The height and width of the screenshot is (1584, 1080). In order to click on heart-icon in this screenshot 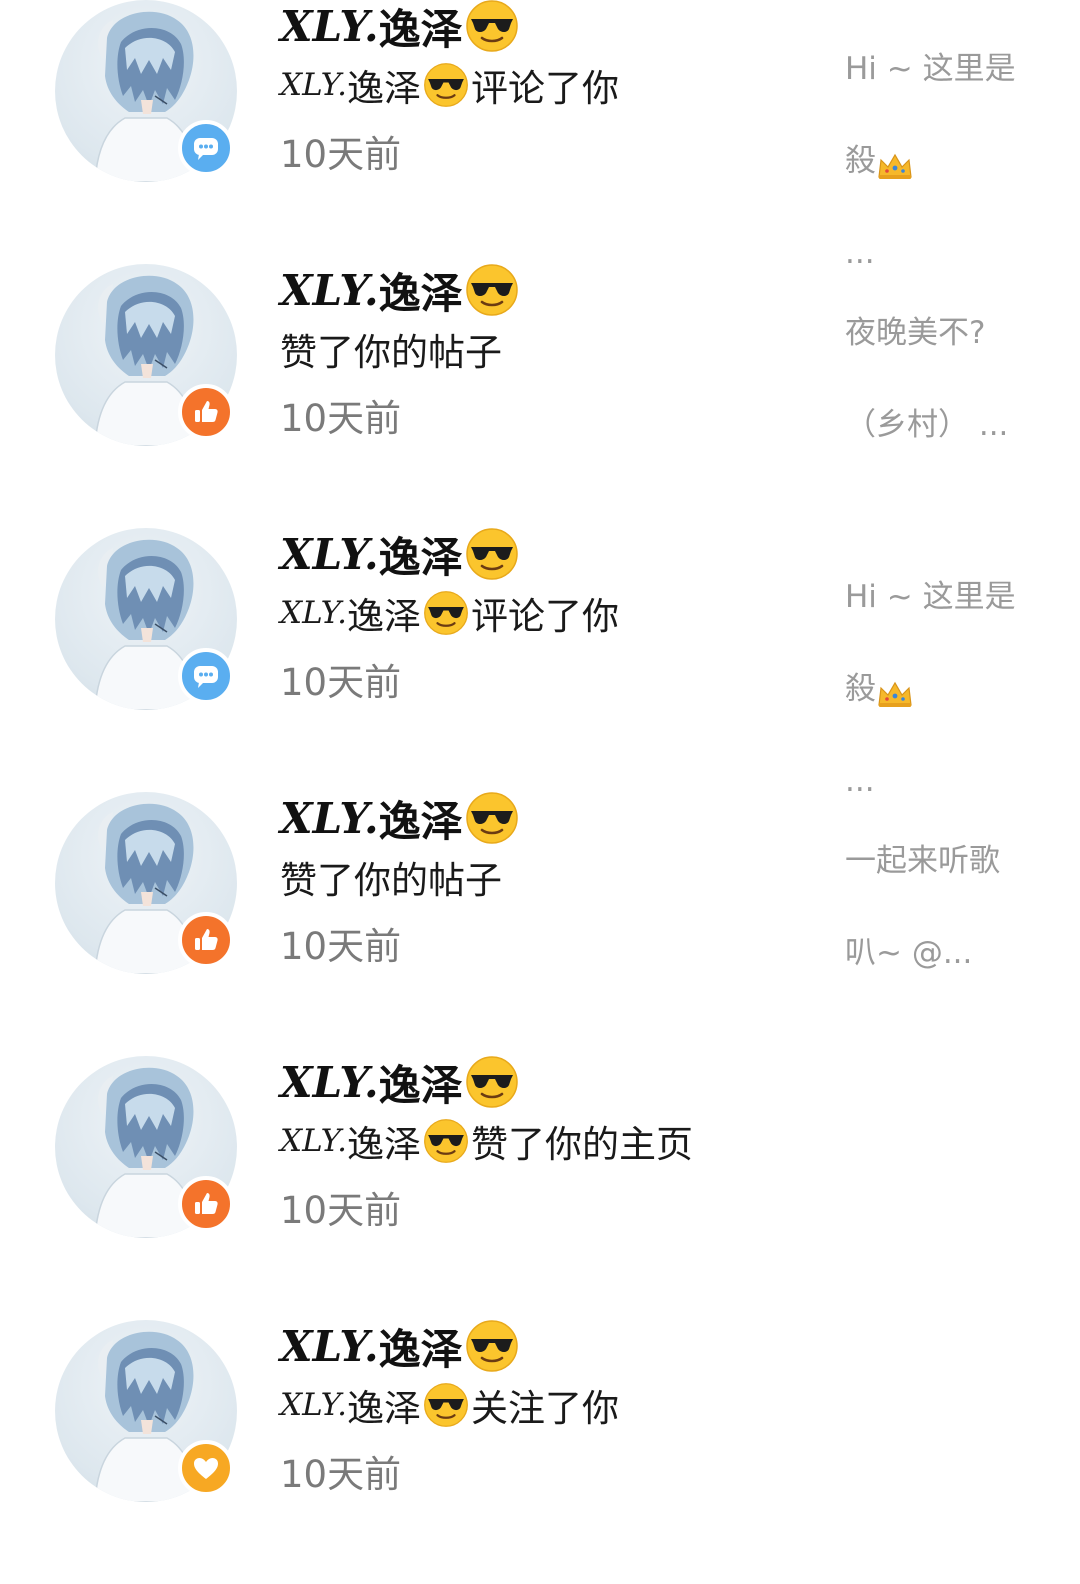, I will do `click(206, 1468)`.